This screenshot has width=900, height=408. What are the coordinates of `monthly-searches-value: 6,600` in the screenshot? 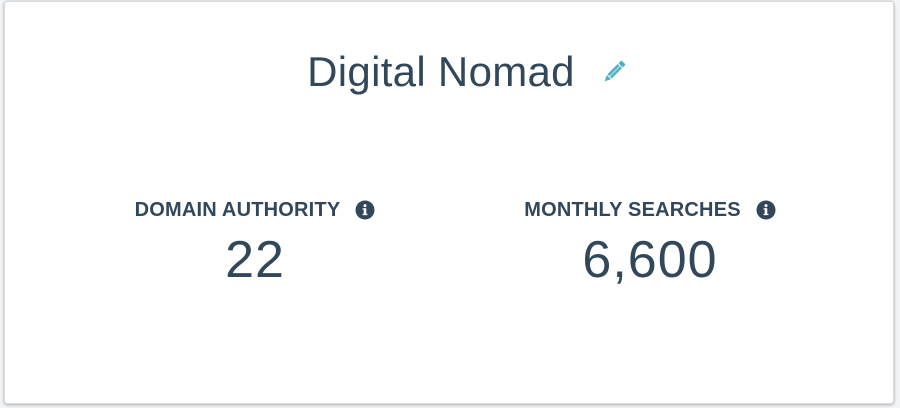 It's located at (650, 260).